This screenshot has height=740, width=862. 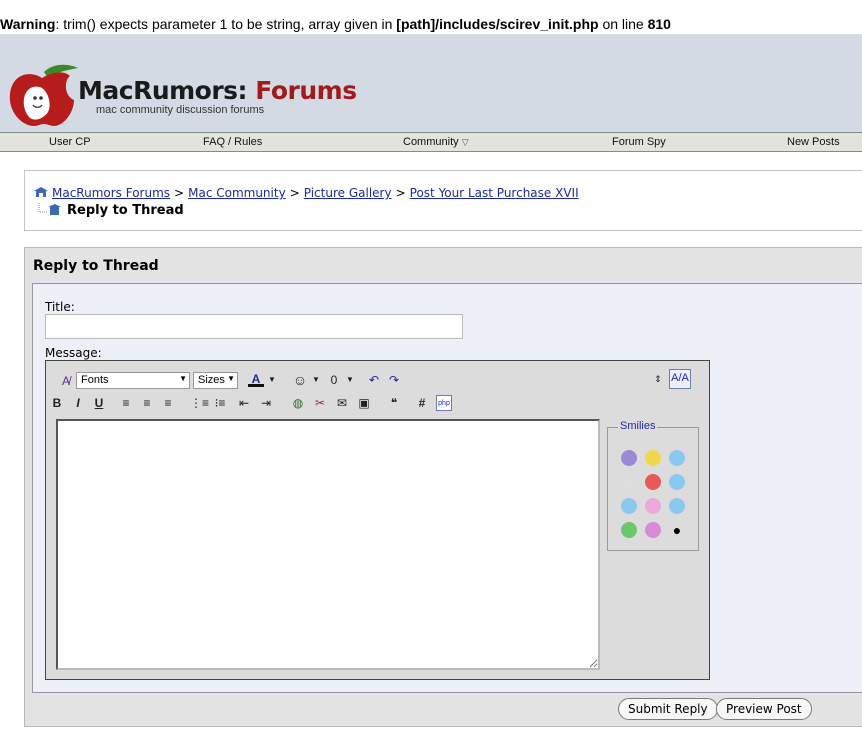 What do you see at coordinates (133, 380) in the screenshot?
I see `font-select: Fonts ▼` at bounding box center [133, 380].